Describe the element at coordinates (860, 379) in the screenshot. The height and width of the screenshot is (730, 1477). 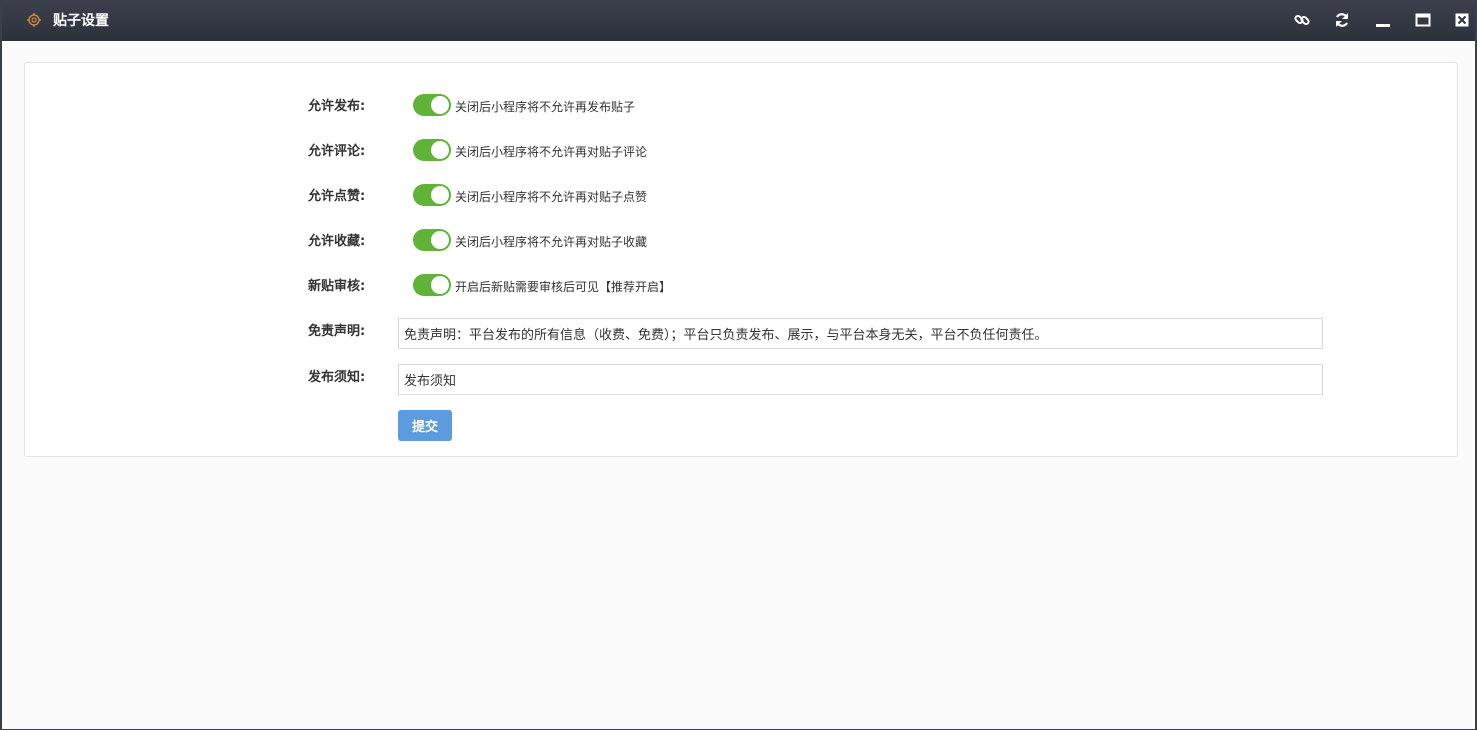
I see `publish-notice-input` at that location.